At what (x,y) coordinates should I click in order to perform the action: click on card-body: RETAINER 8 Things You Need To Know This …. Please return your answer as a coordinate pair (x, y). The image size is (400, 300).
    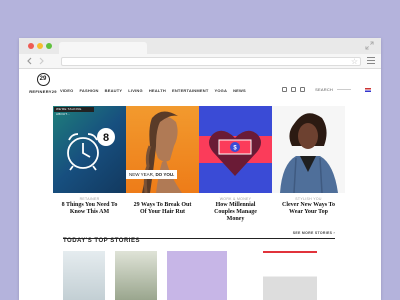
    Looking at the image, I should click on (89, 208).